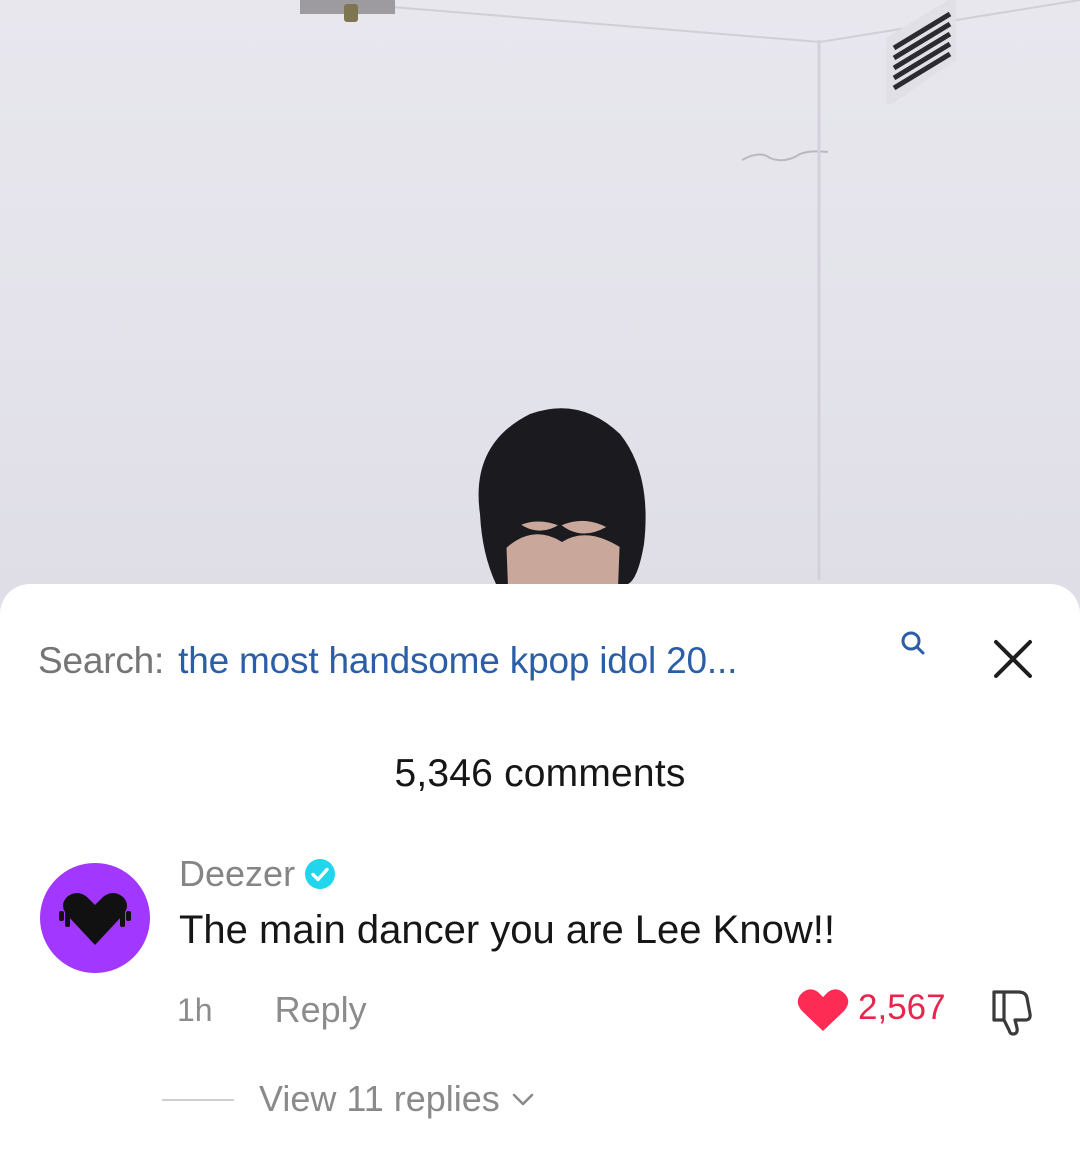  I want to click on chevron-down-icon, so click(523, 1099).